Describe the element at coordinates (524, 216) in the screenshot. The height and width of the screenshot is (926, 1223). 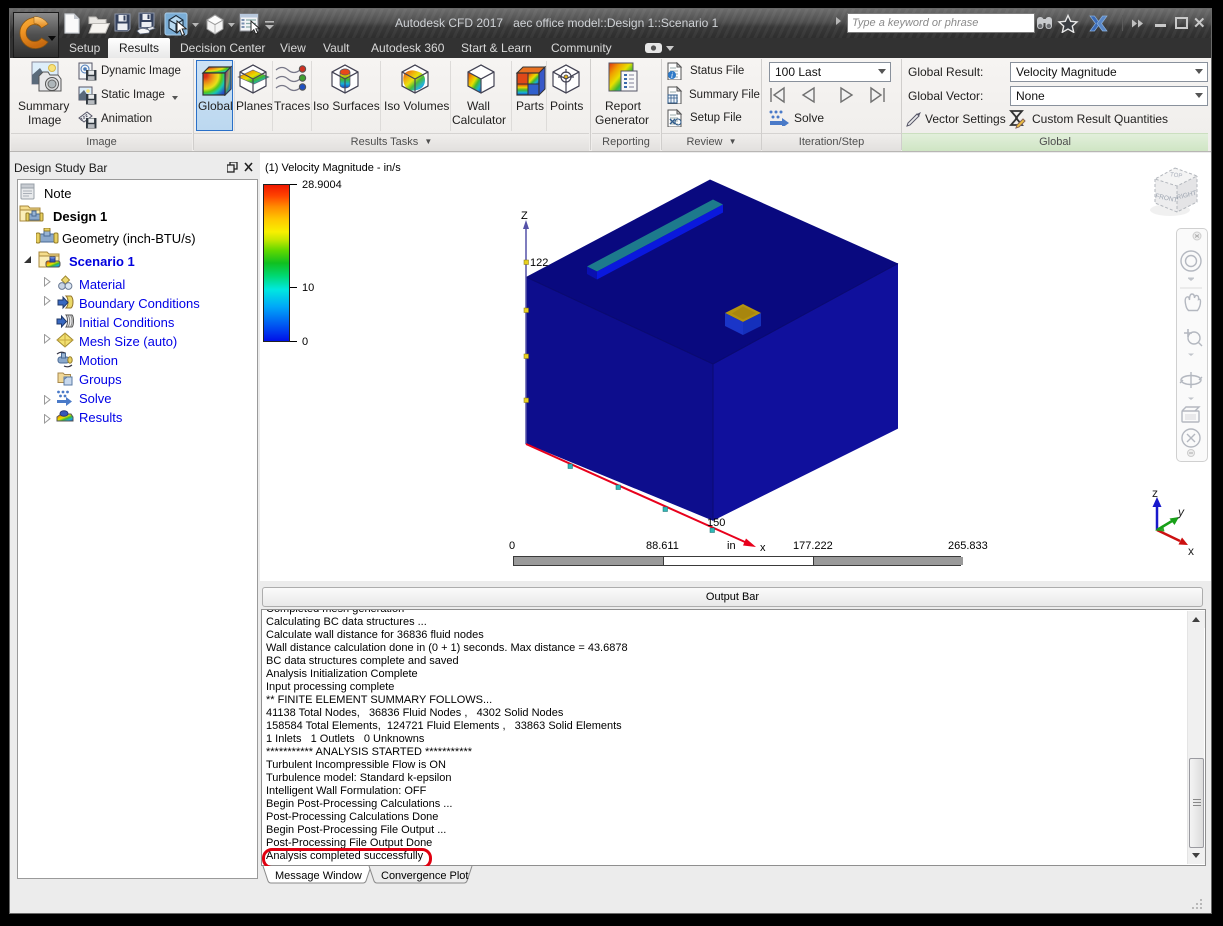
I see `svg-text: Z` at that location.